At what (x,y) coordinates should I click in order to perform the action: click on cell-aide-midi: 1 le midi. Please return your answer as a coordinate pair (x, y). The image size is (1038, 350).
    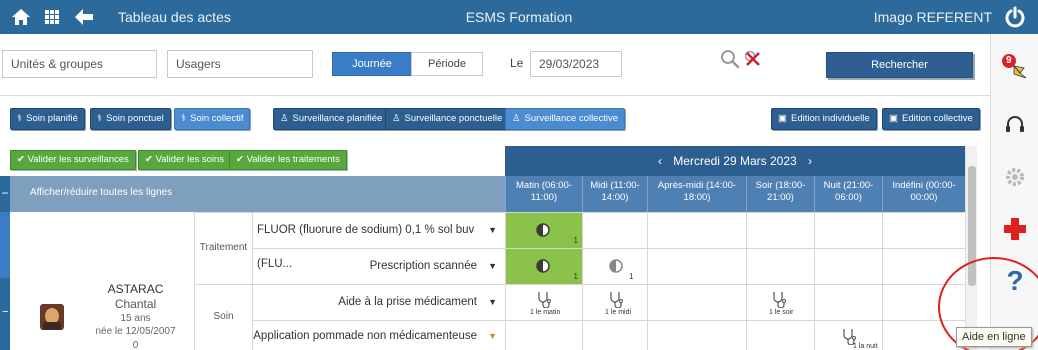
    Looking at the image, I should click on (614, 302).